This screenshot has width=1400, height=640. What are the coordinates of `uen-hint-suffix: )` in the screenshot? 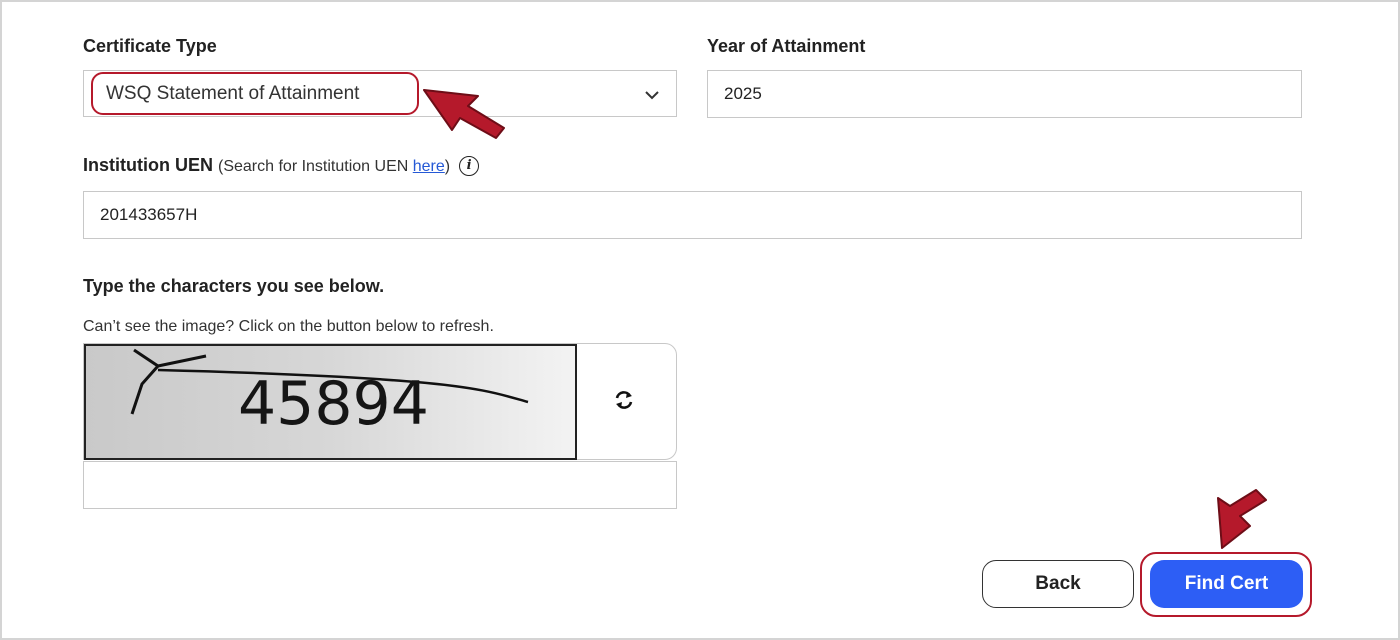 It's located at (447, 166).